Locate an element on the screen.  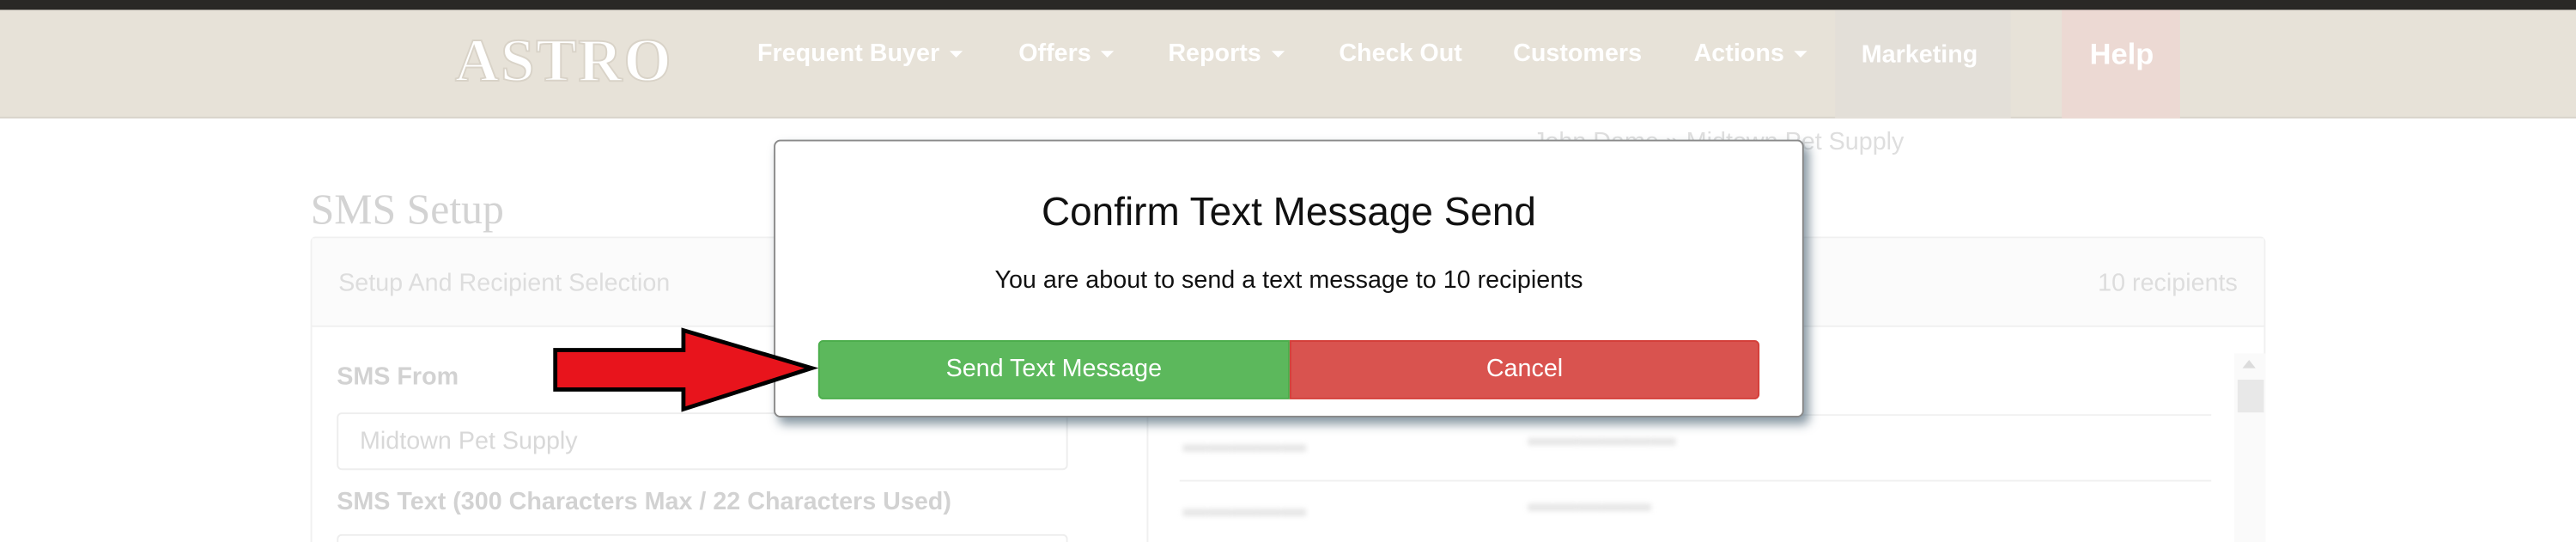
nav-marketing: Marketing is located at coordinates (1920, 56).